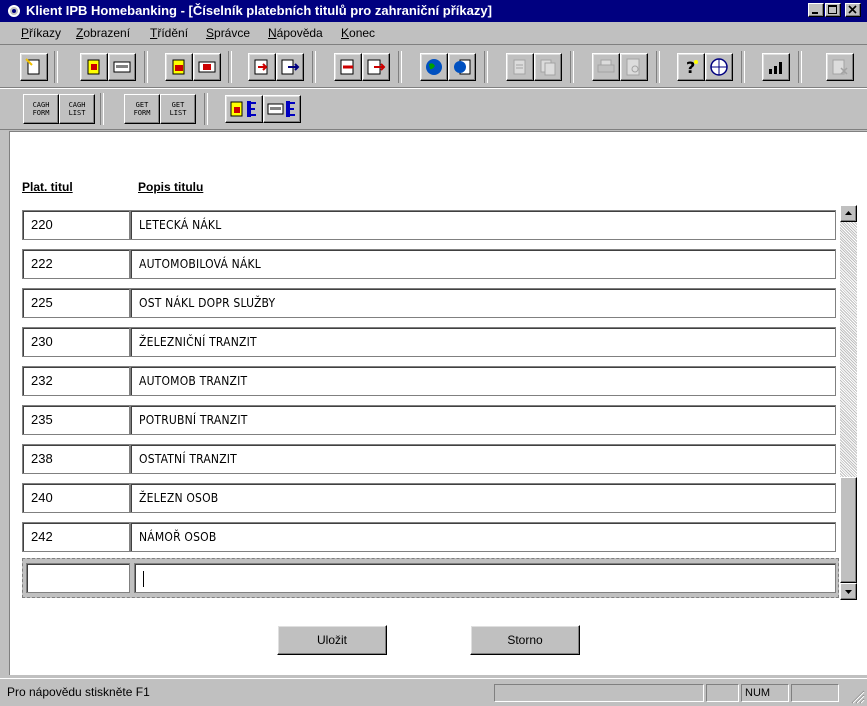 This screenshot has width=867, height=706. What do you see at coordinates (848, 530) in the screenshot?
I see `scroll-thumb` at bounding box center [848, 530].